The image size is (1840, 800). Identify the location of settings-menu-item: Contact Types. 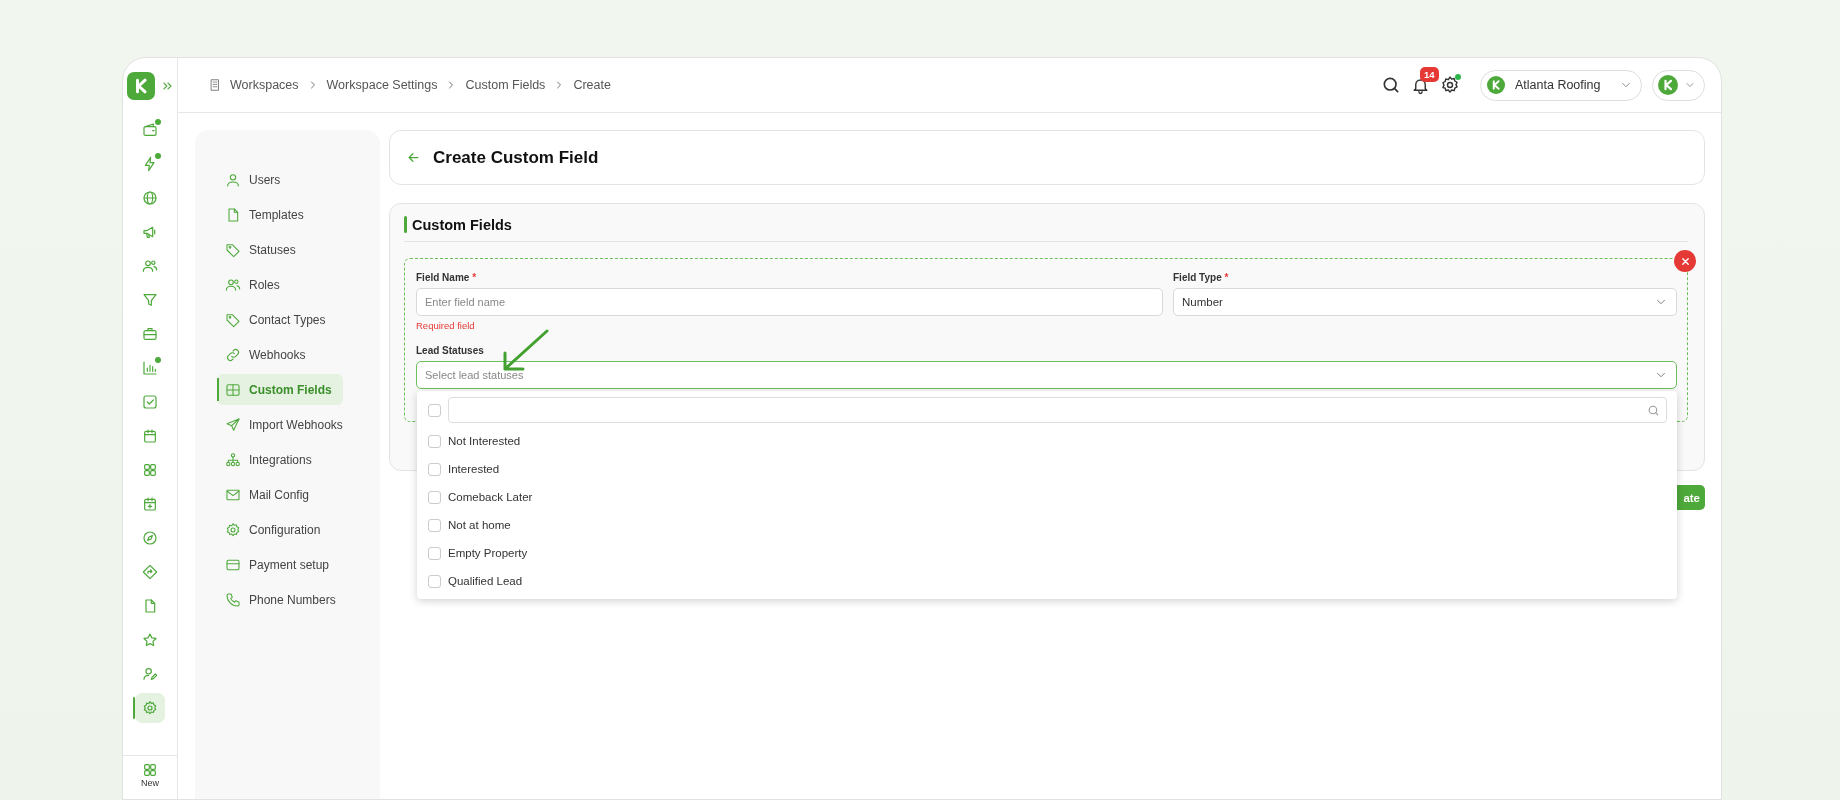
(280, 319).